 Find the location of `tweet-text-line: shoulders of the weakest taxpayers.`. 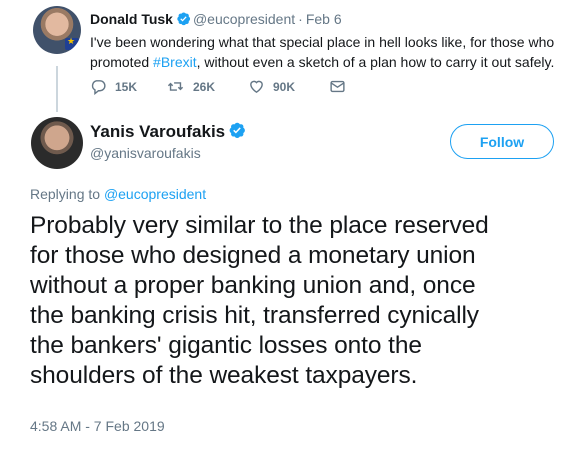

tweet-text-line: shoulders of the weakest taxpayers. is located at coordinates (224, 375).